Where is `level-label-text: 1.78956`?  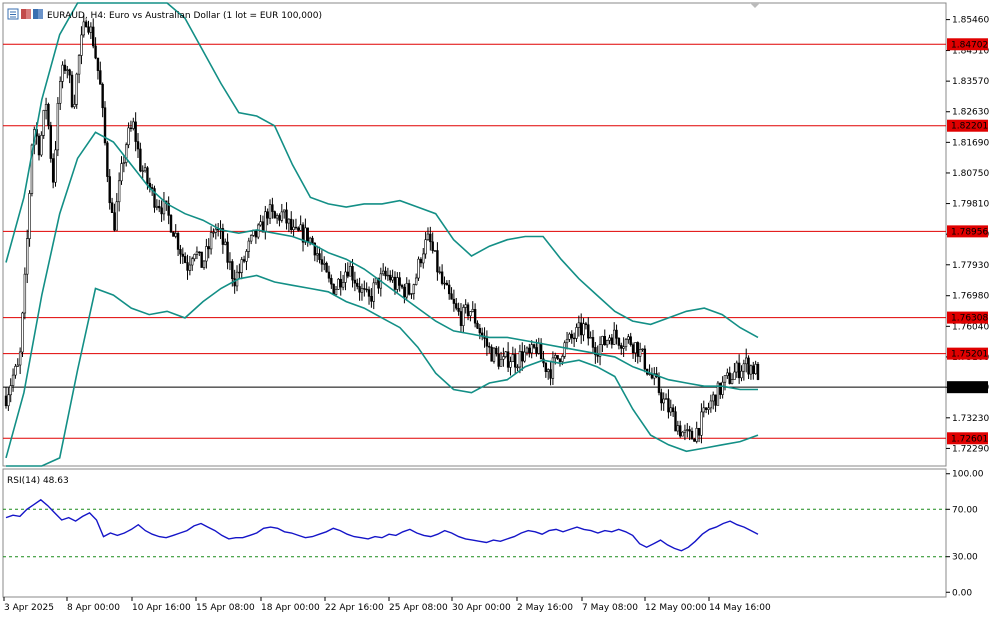
level-label-text: 1.78956 is located at coordinates (969, 232).